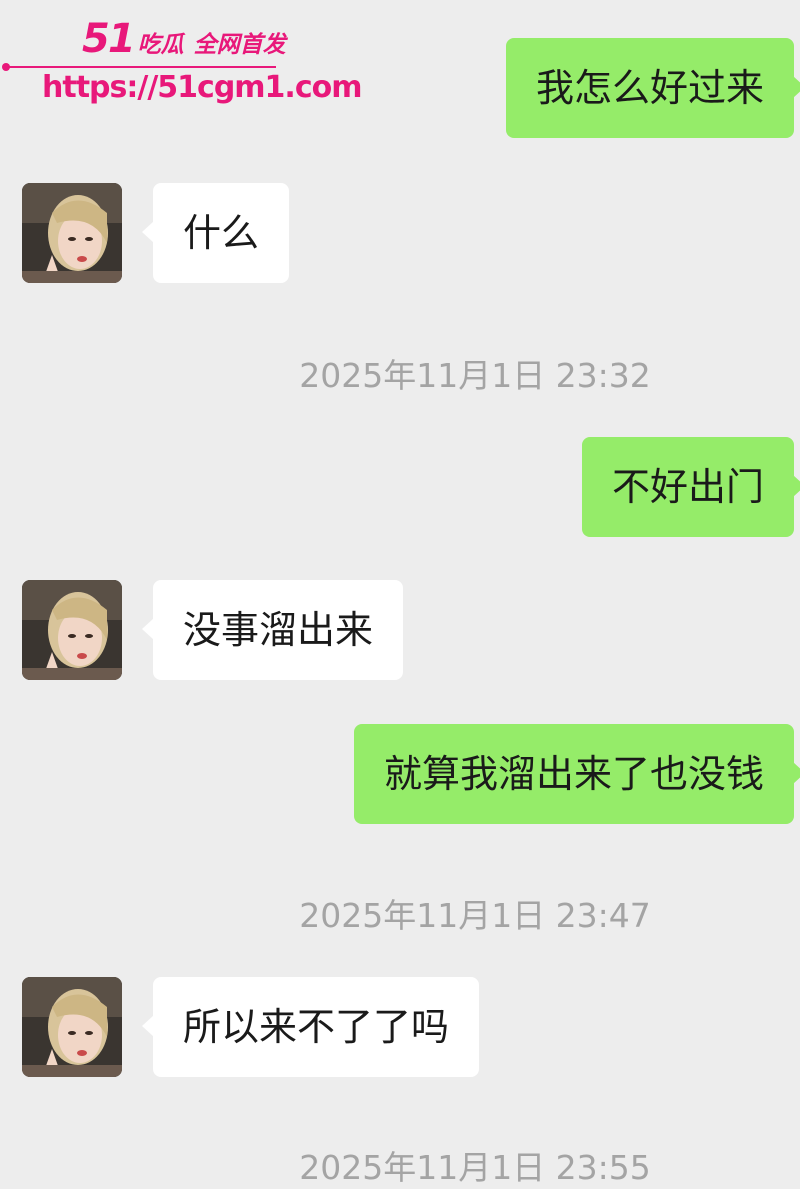  What do you see at coordinates (475, 375) in the screenshot?
I see `message-timestamp: 2025年11月1日 23:32` at bounding box center [475, 375].